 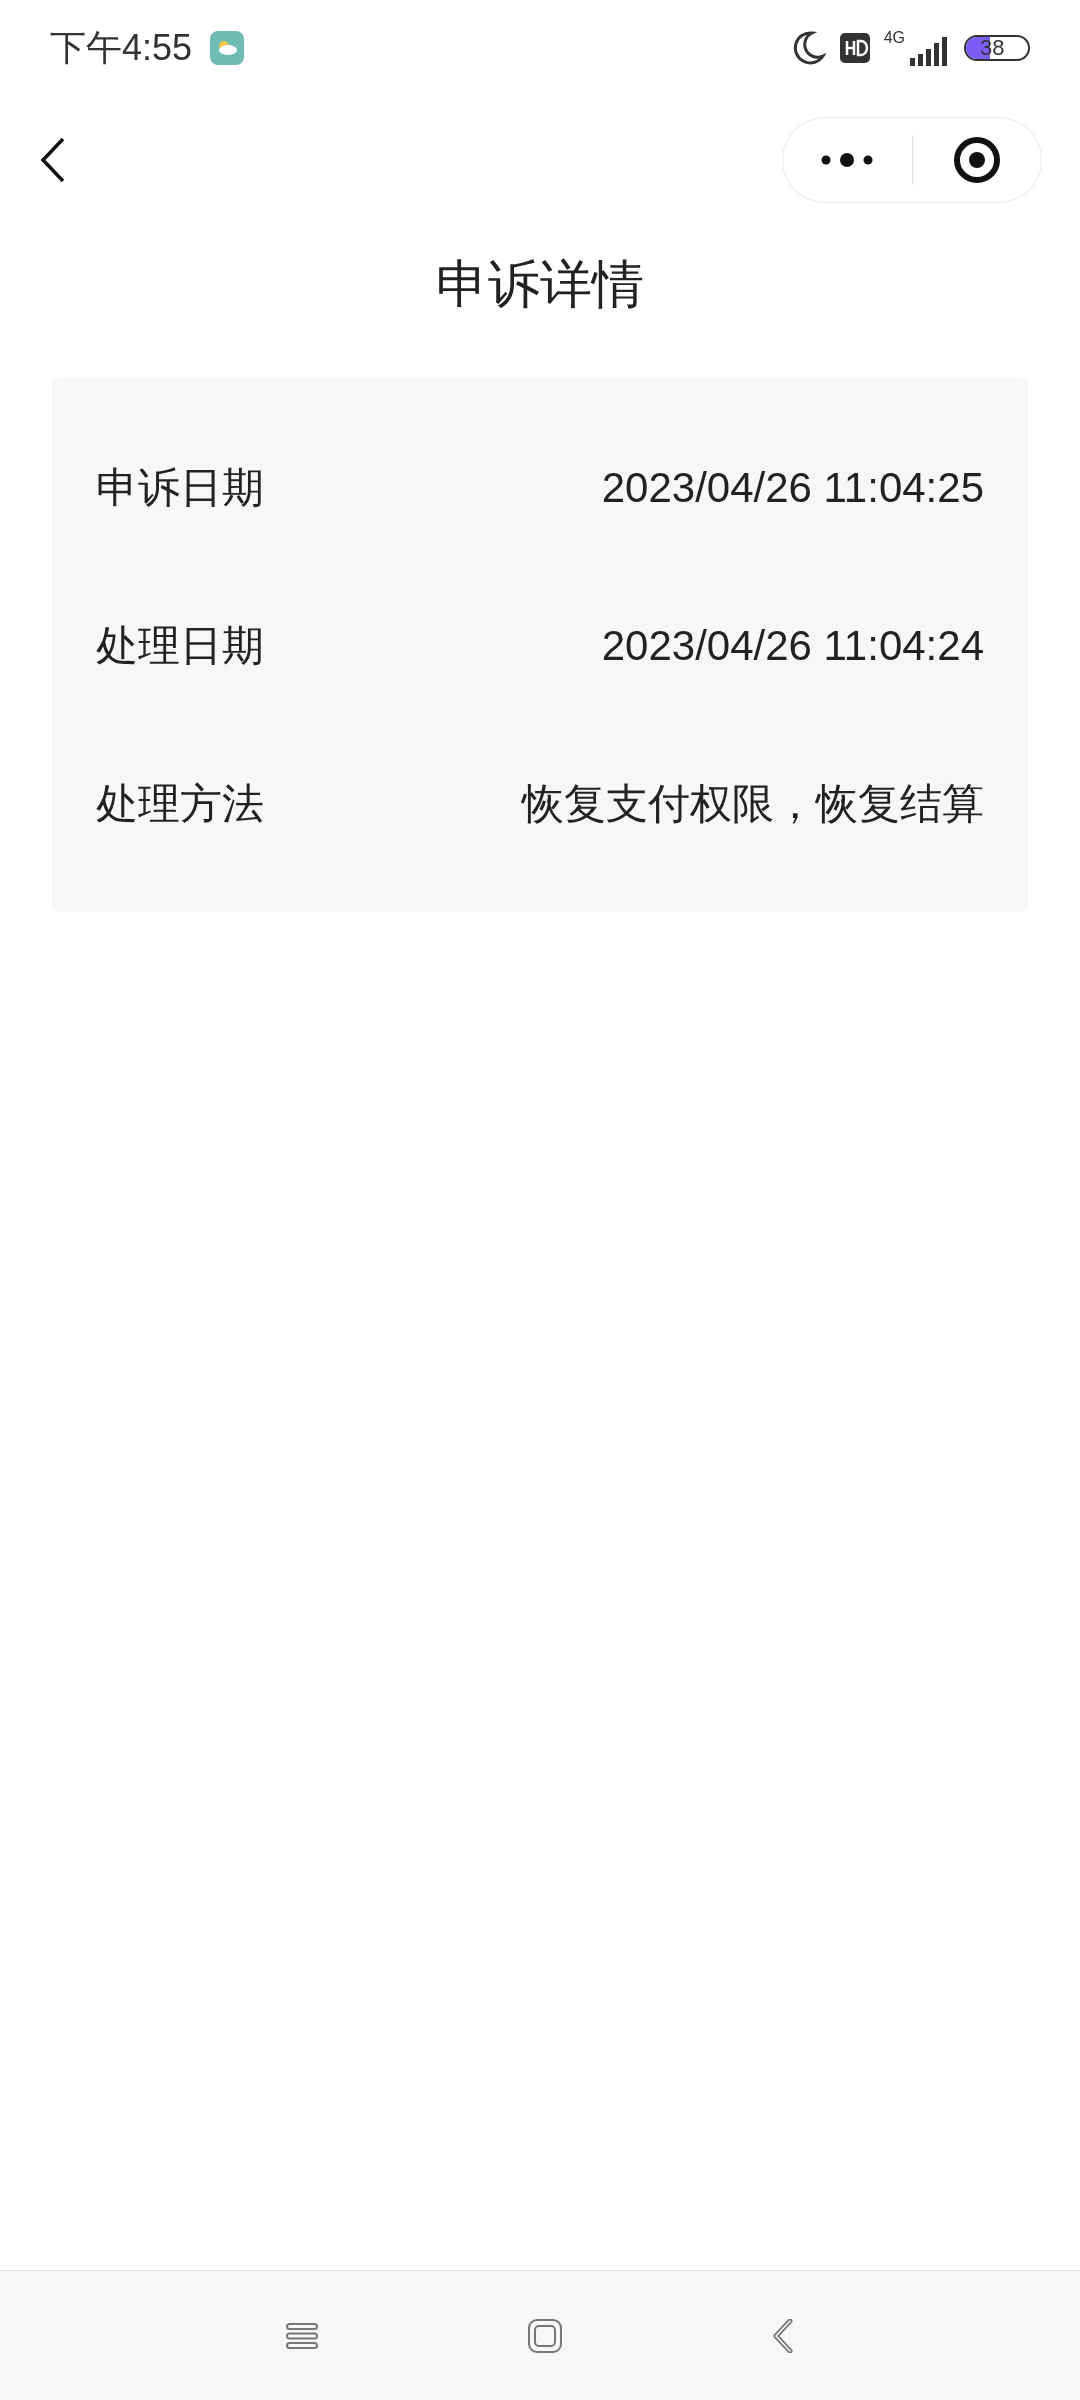 What do you see at coordinates (808, 47) in the screenshot?
I see `moon-icon` at bounding box center [808, 47].